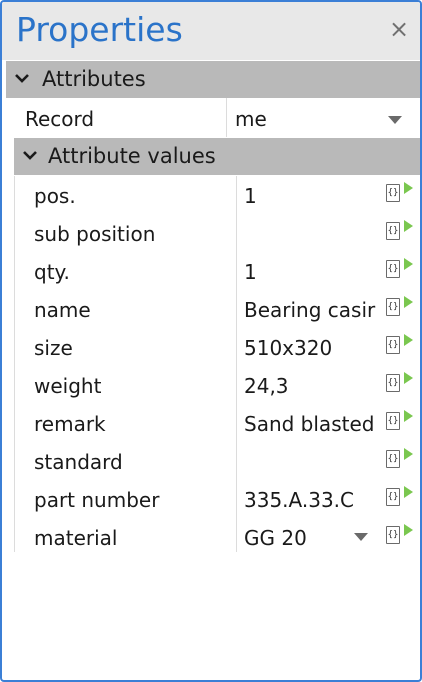 Image resolution: width=422 pixels, height=682 pixels. Describe the element at coordinates (312, 424) in the screenshot. I see `attribute-value-field: Sand blasted` at that location.